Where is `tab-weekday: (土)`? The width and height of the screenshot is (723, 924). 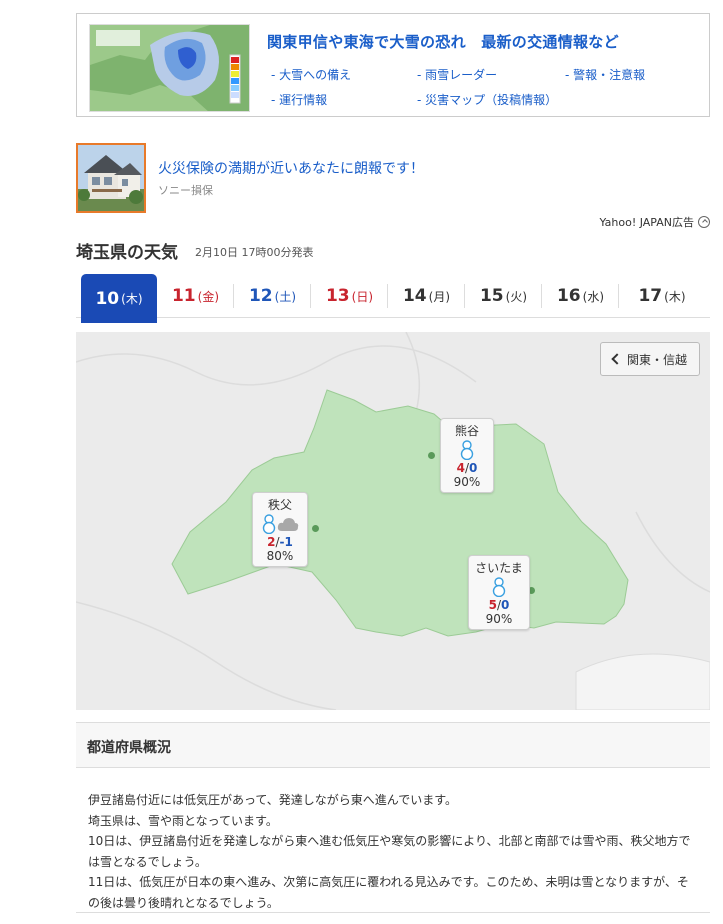
tab-weekday: (土) is located at coordinates (285, 296).